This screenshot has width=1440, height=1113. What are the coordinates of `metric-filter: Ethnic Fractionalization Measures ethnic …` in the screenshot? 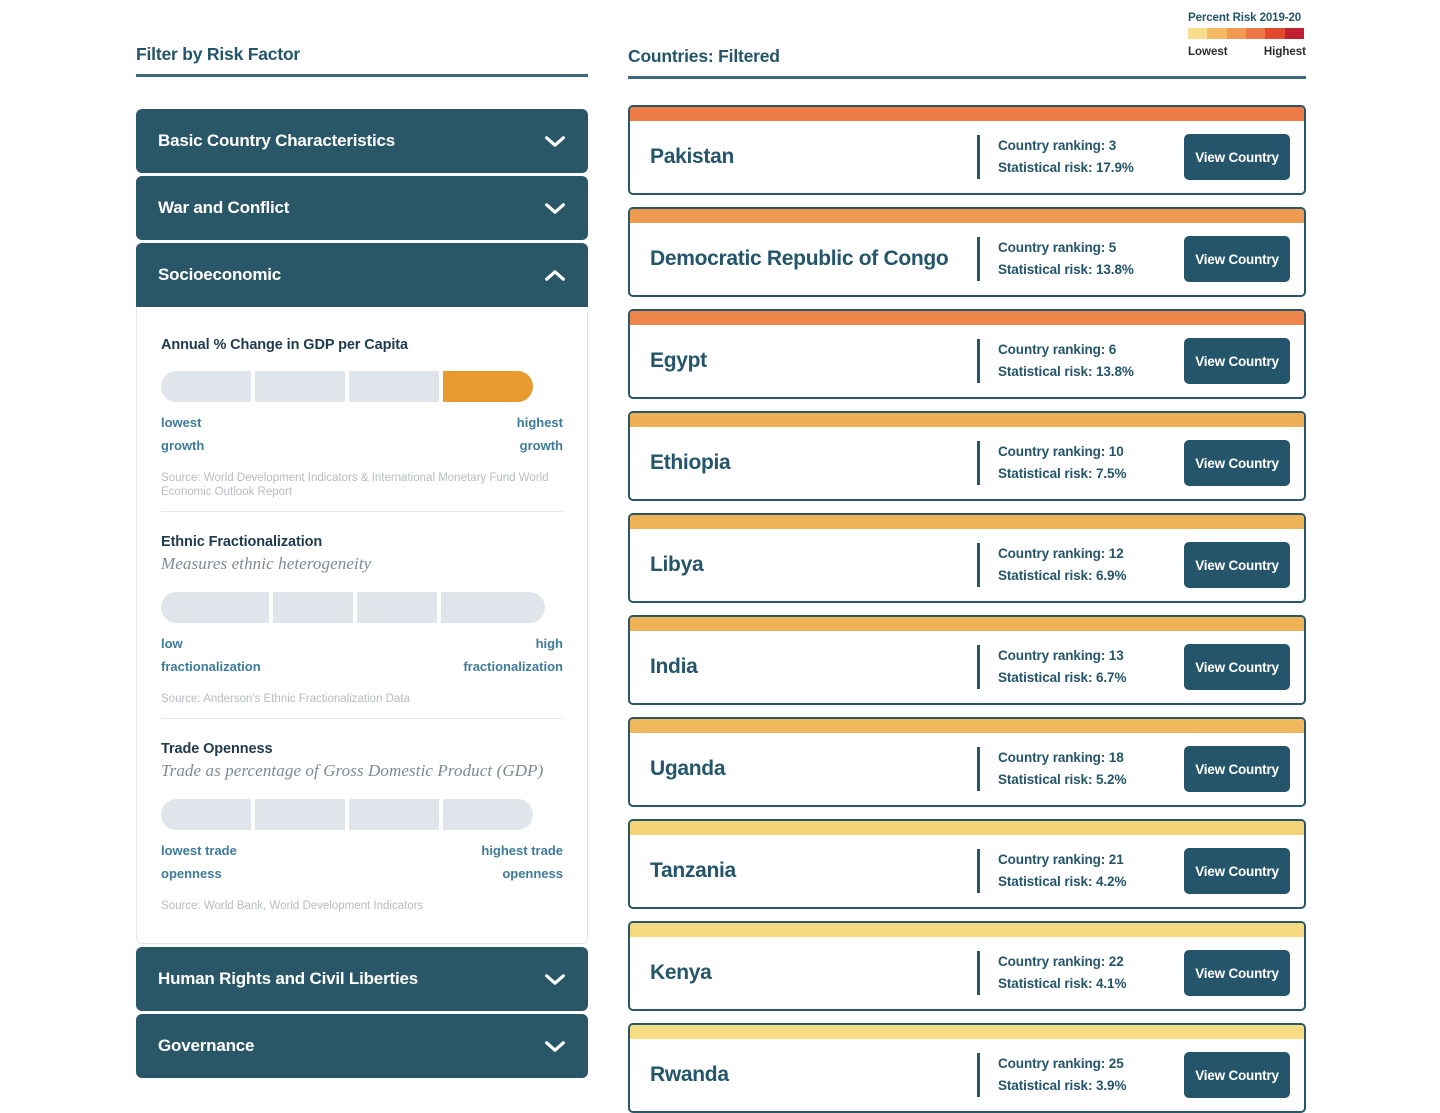 It's located at (362, 614).